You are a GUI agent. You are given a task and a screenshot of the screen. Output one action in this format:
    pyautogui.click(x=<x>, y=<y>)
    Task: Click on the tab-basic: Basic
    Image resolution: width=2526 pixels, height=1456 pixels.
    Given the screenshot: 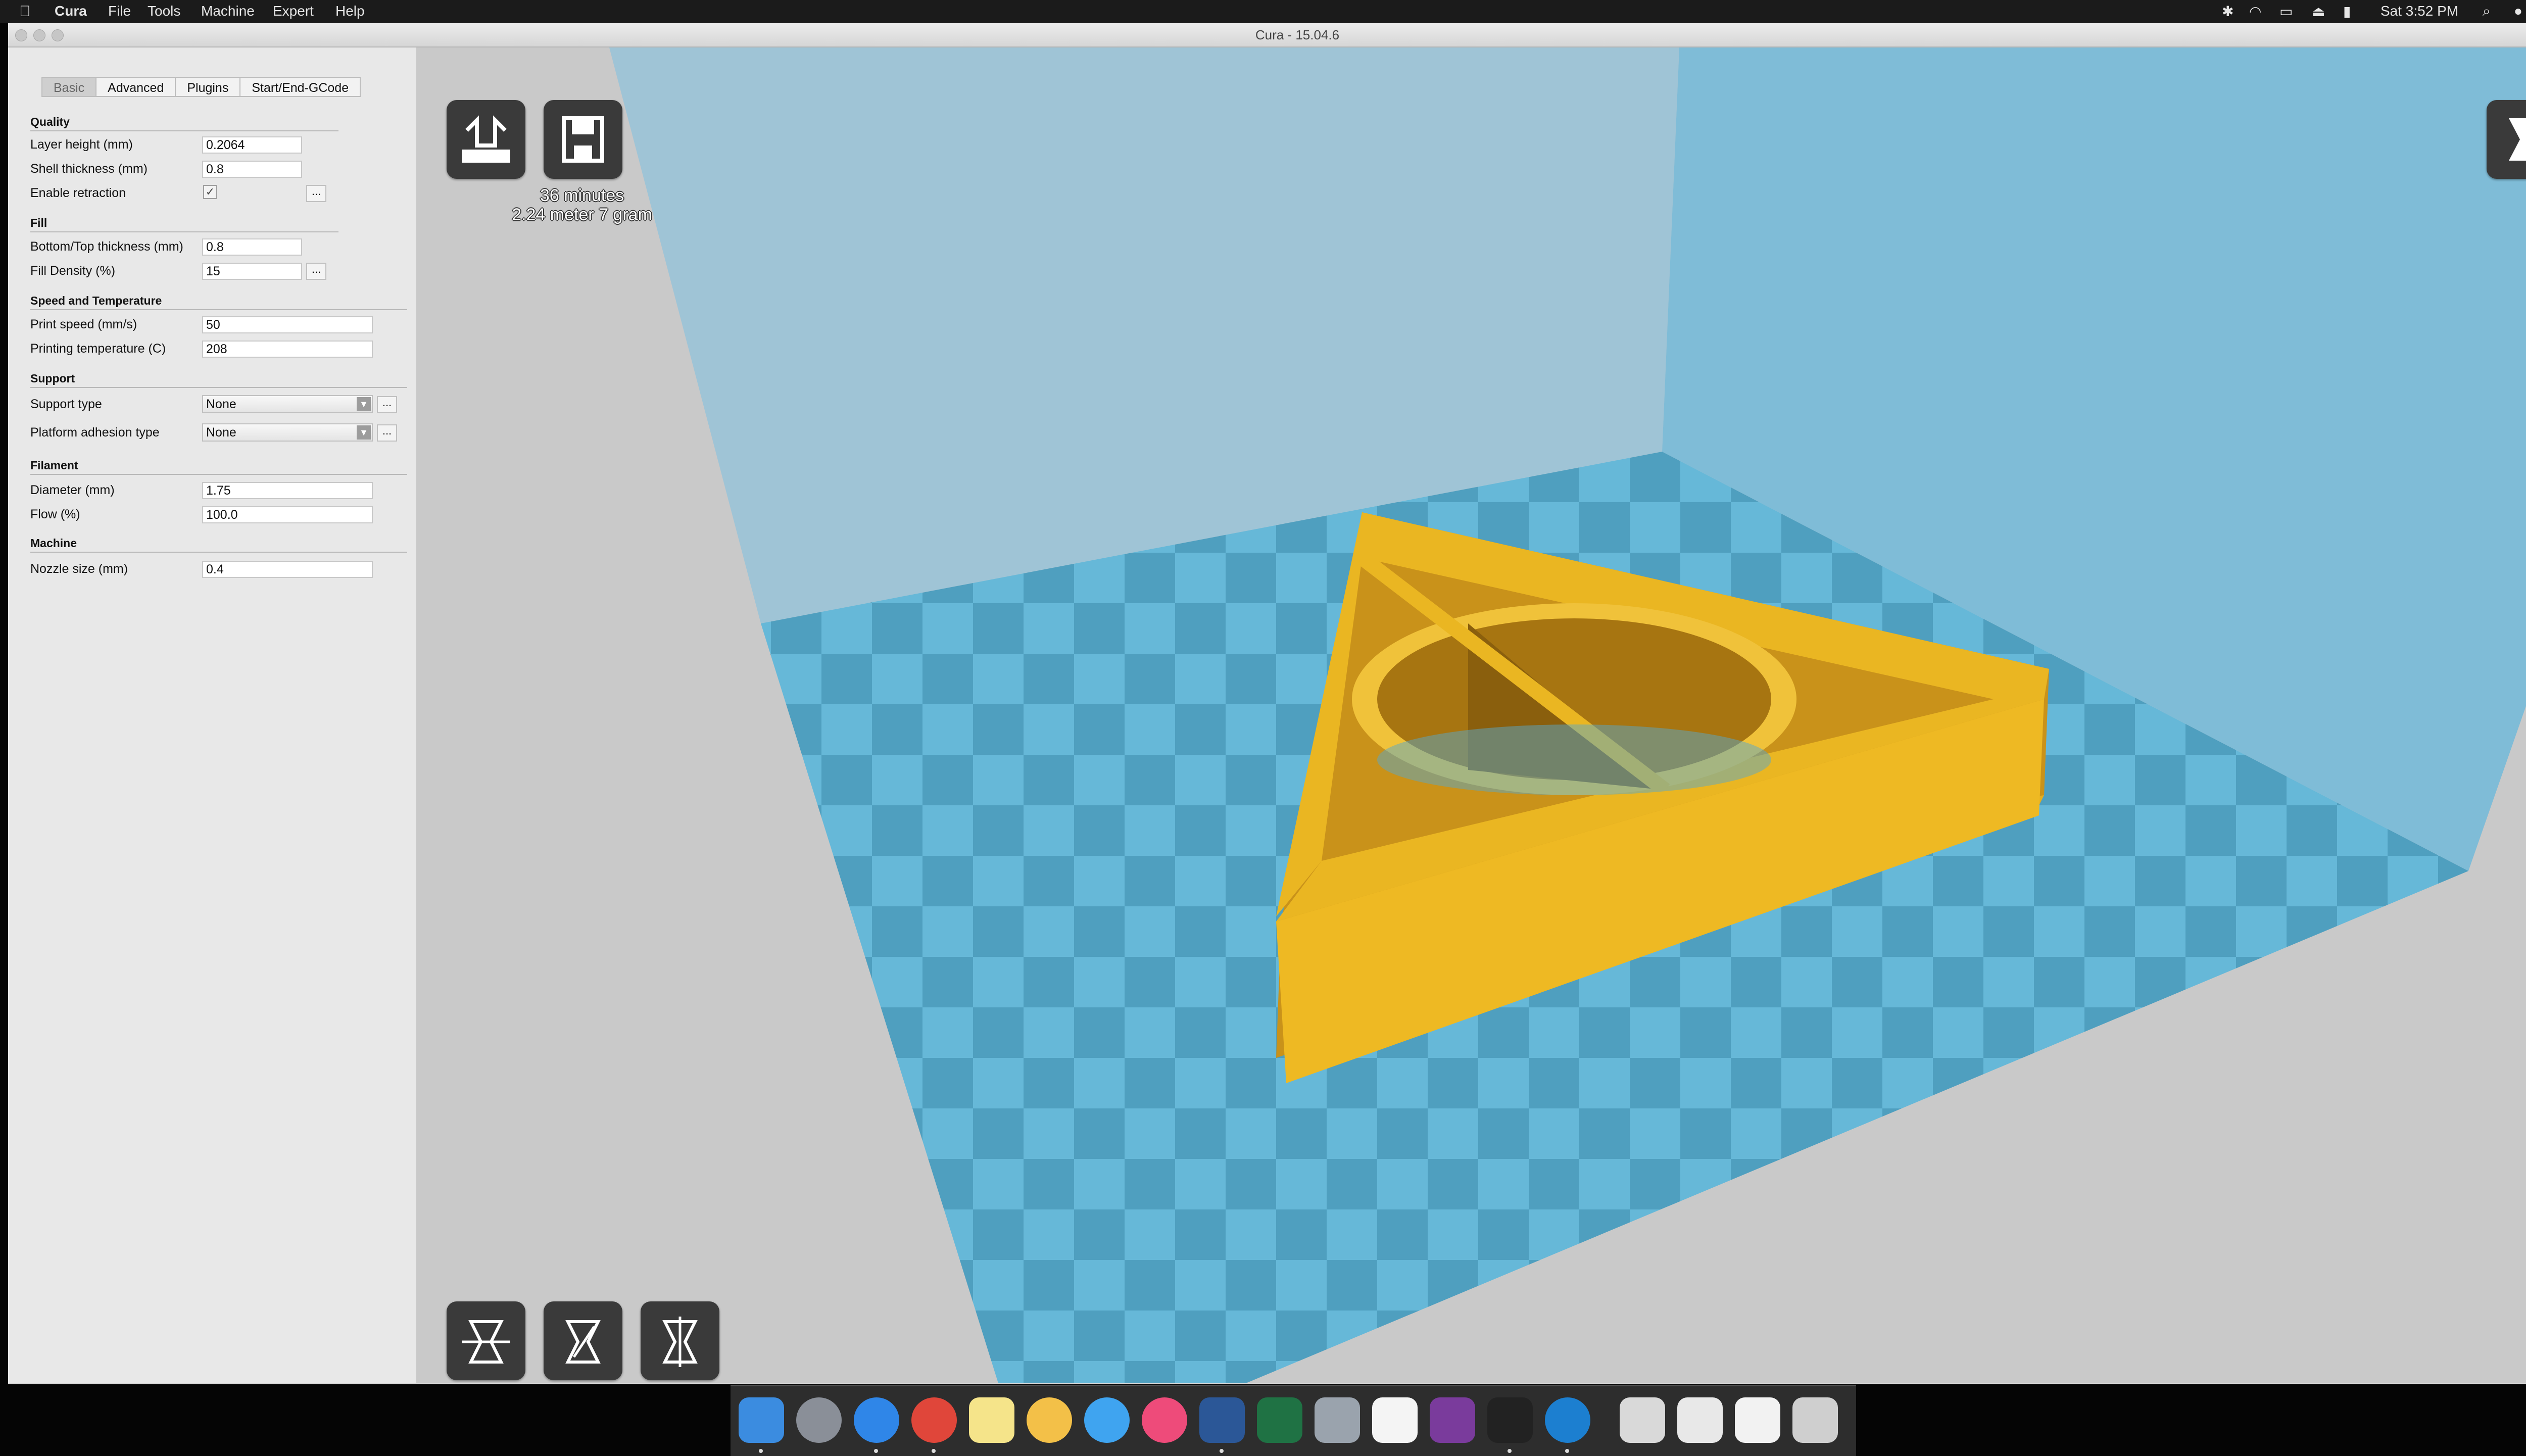 What is the action you would take?
    pyautogui.click(x=69, y=87)
    